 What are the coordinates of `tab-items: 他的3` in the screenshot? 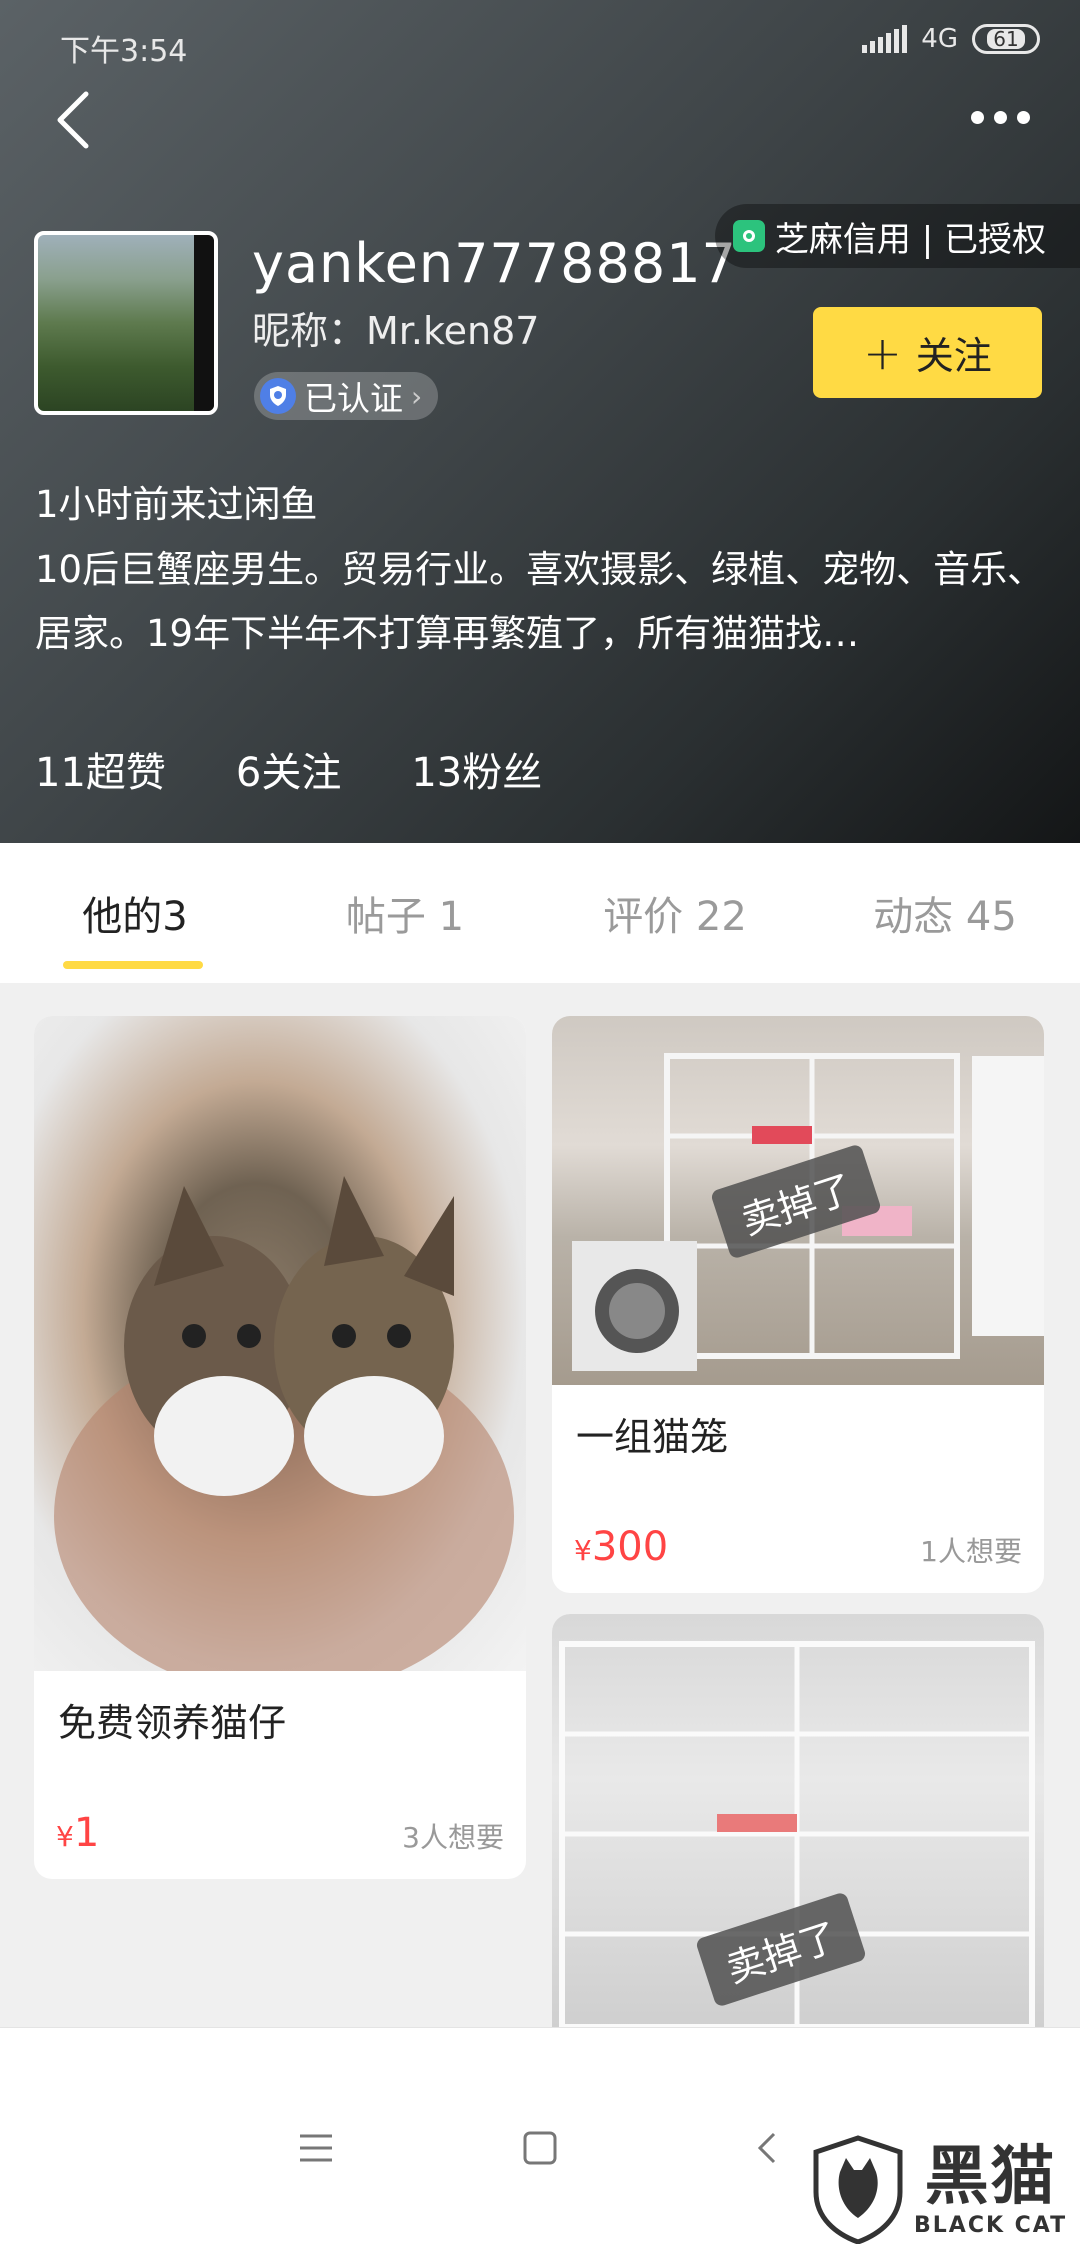 It's located at (135, 913).